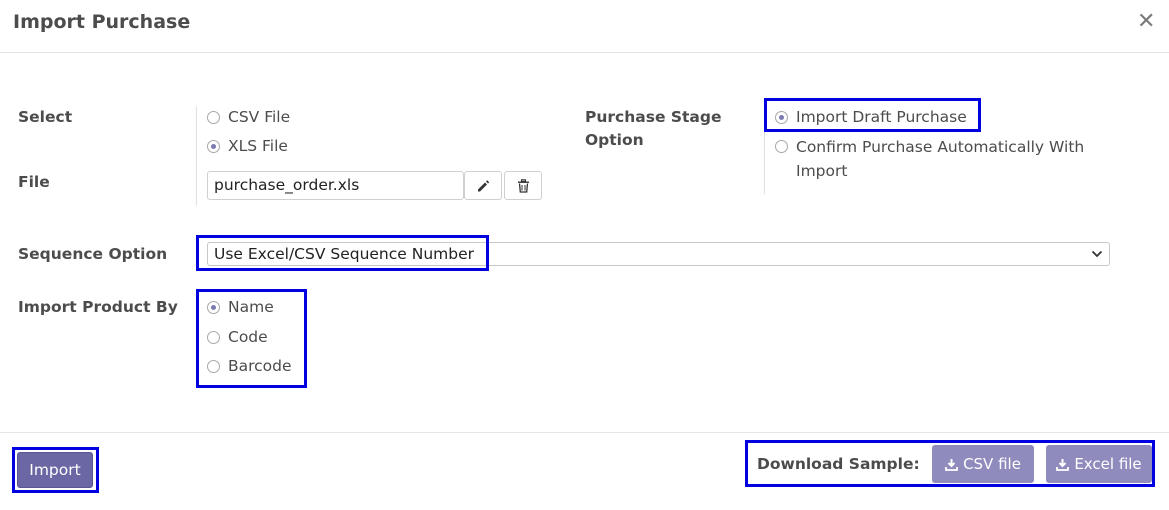 This screenshot has width=1169, height=510. I want to click on stage-label: Purchase Stage Option, so click(653, 128).